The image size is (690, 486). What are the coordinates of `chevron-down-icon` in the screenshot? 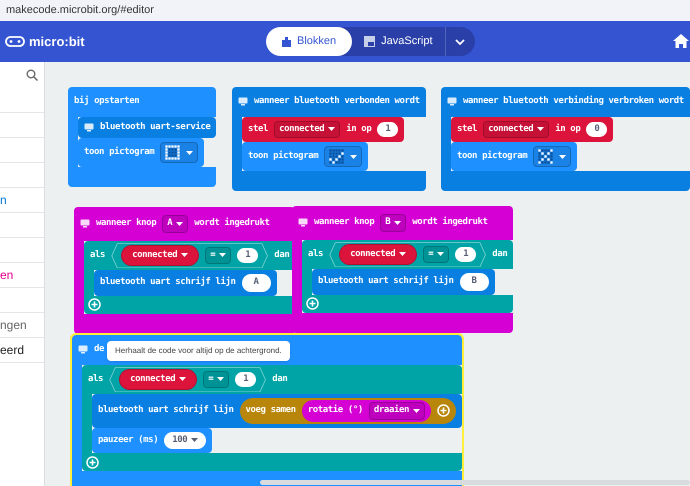 It's located at (460, 41).